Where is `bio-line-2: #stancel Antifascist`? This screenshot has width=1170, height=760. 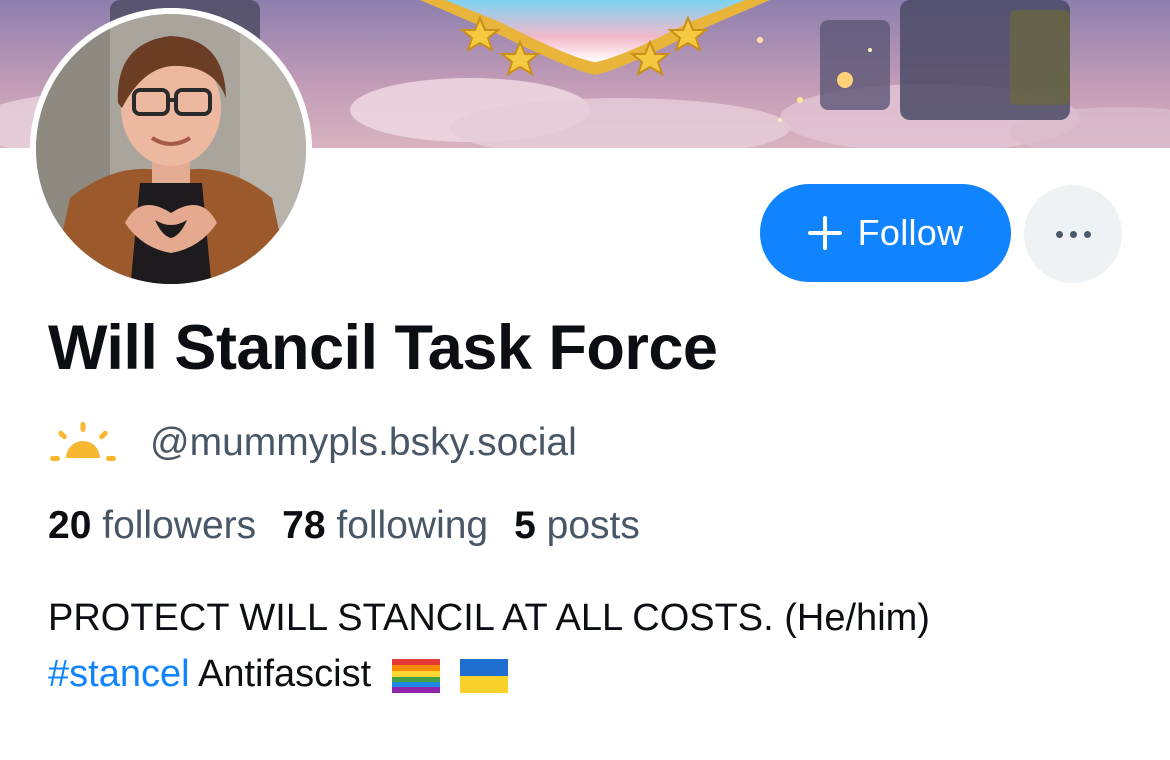
bio-line-2: #stancel Antifascist is located at coordinates (593, 674).